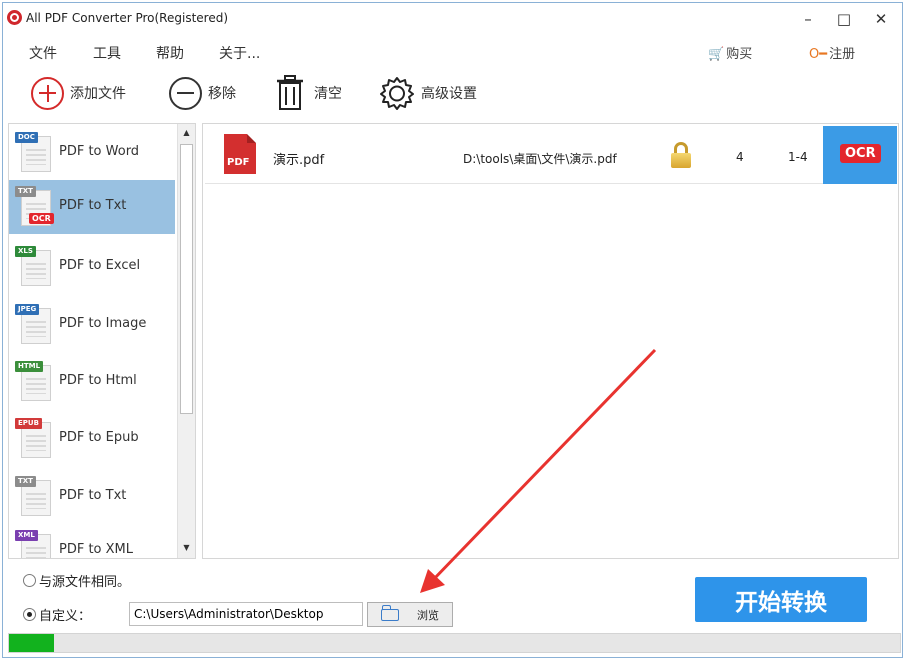 The width and height of the screenshot is (905, 660). Describe the element at coordinates (96, 549) in the screenshot. I see `converter-label: PDF to XML` at that location.